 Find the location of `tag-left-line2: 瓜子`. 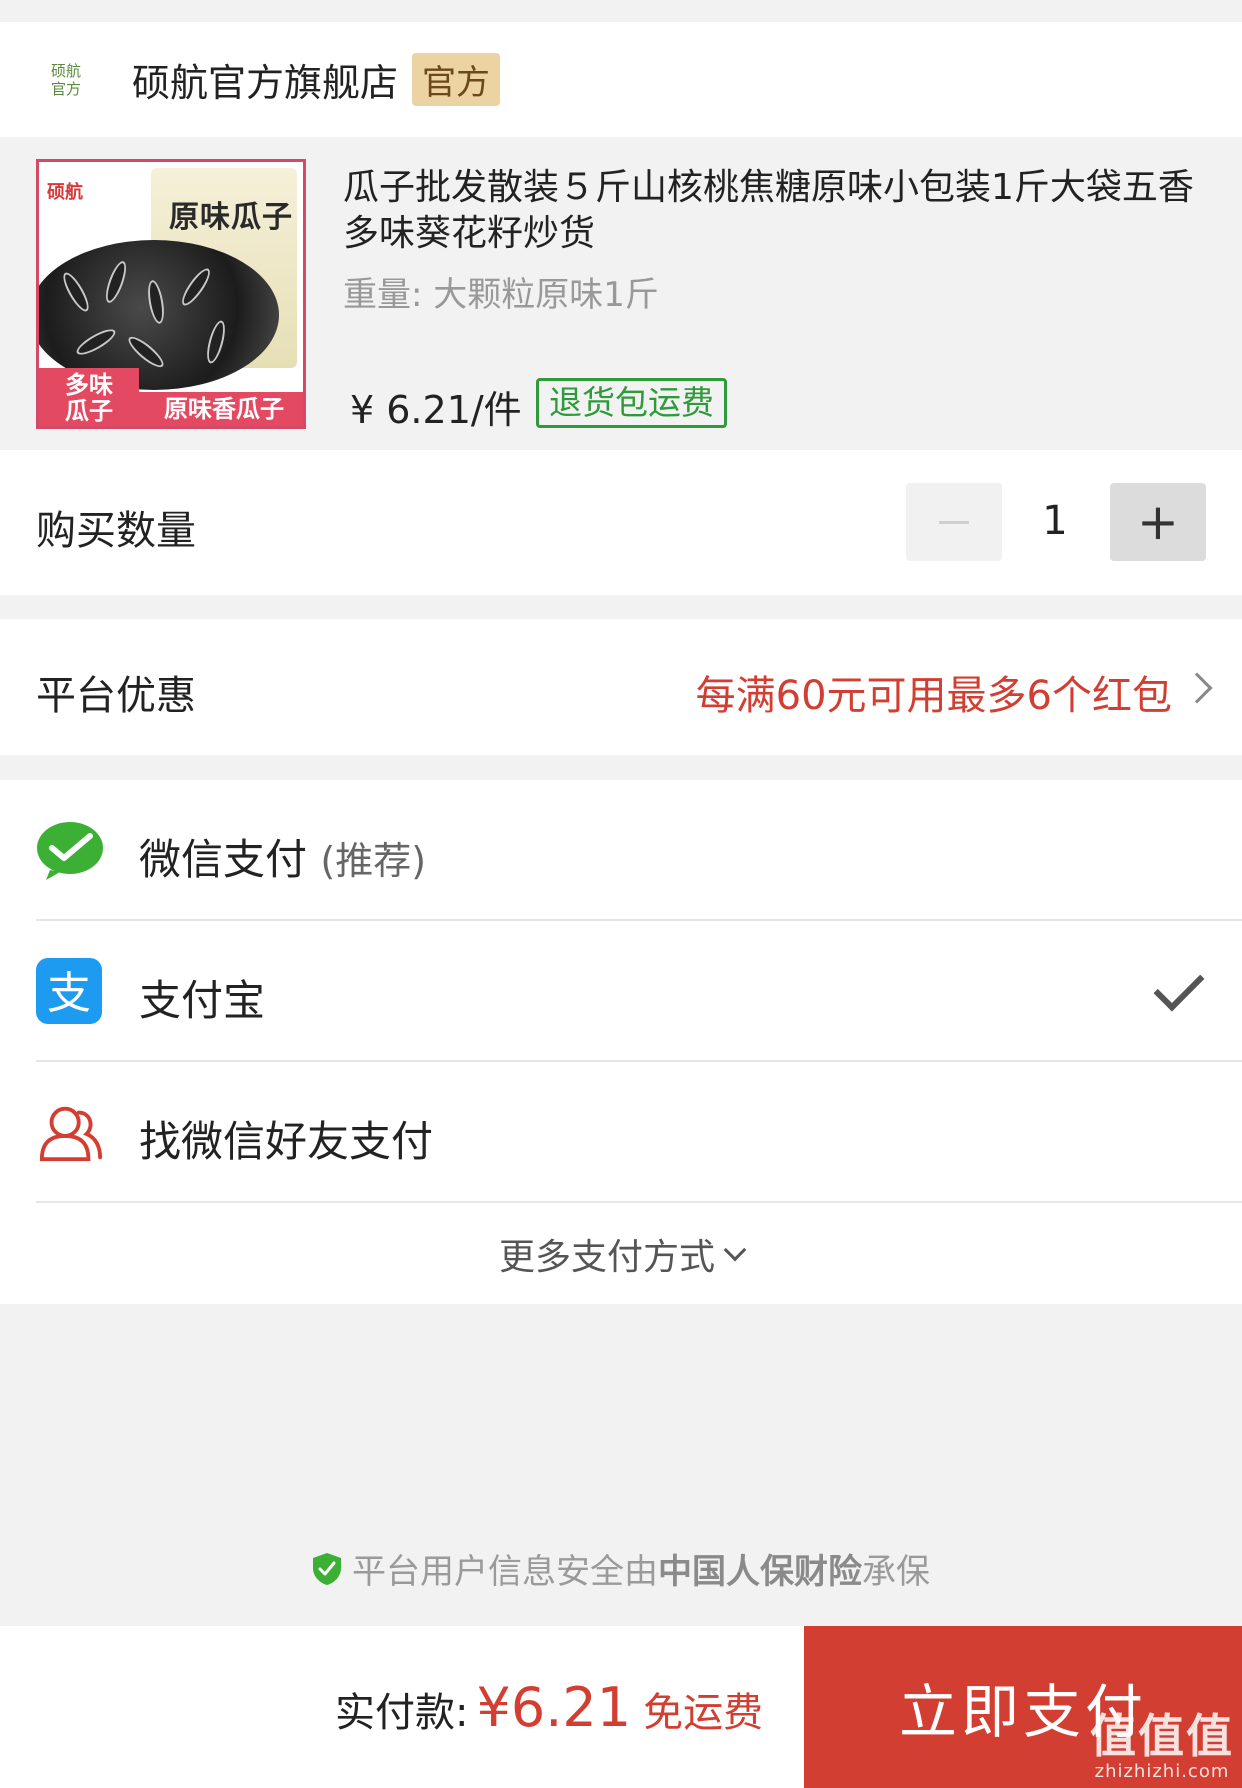

tag-left-line2: 瓜子 is located at coordinates (89, 411).